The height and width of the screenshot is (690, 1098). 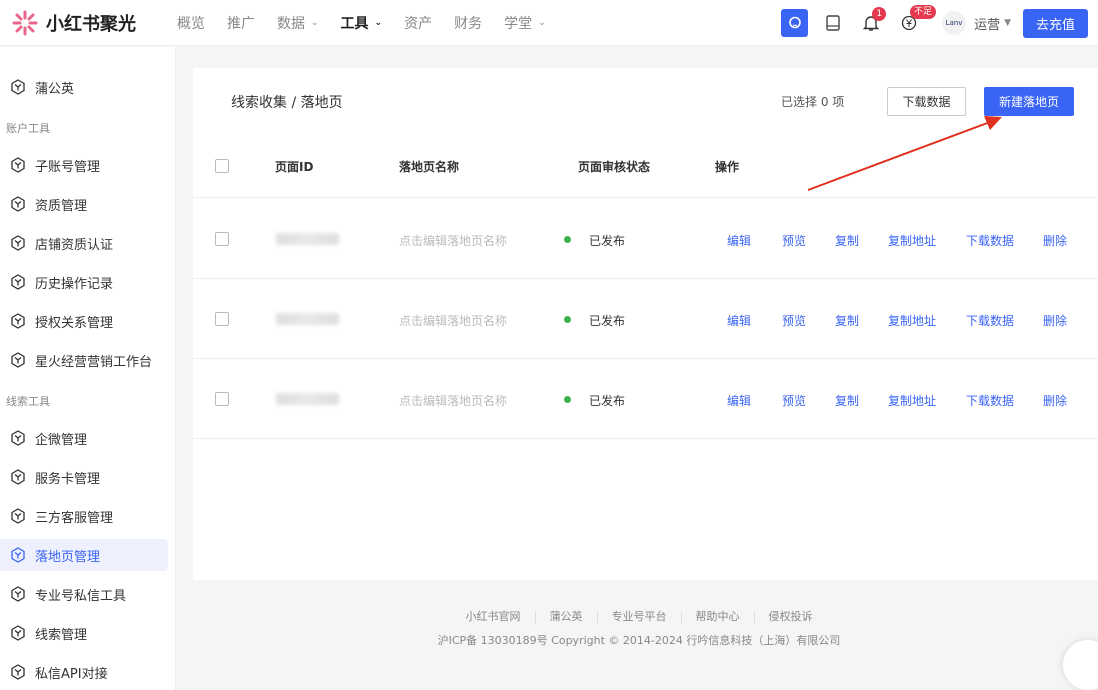 I want to click on footer-link: 侵权投诉, so click(x=791, y=616).